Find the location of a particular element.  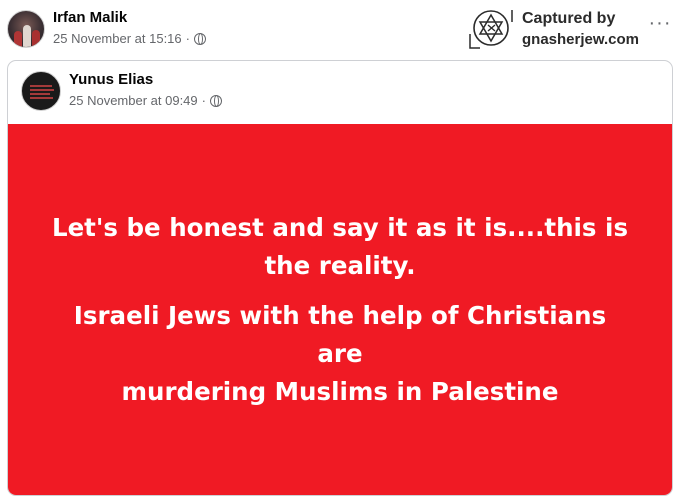

outer-post-timestamp: 25 November at 15:16 is located at coordinates (117, 38).